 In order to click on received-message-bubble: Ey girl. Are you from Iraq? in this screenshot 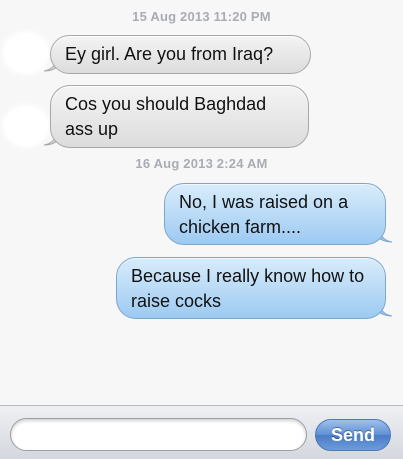, I will do `click(180, 54)`.